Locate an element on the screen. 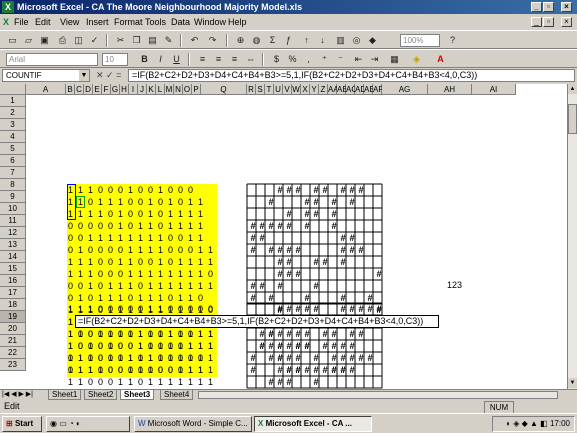  font-color-icon: A is located at coordinates (440, 59).